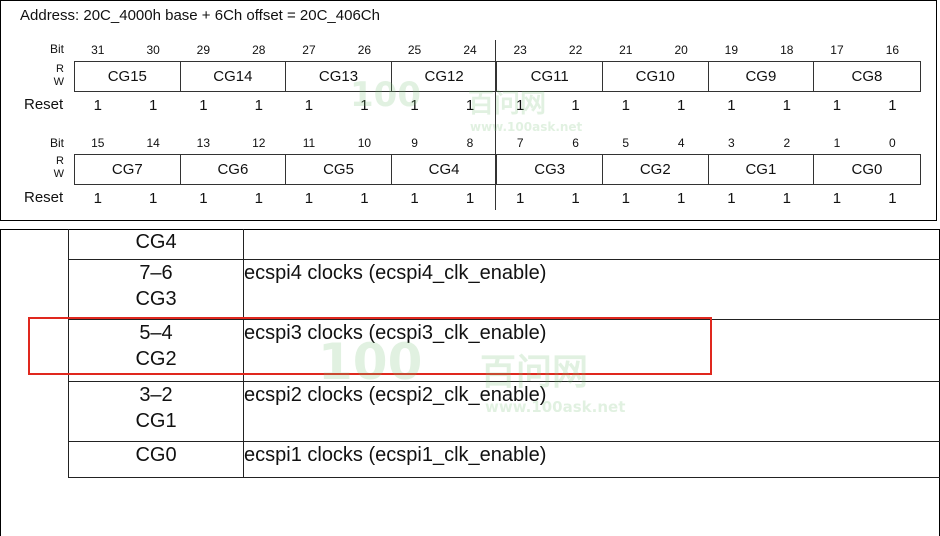  Describe the element at coordinates (156, 272) in the screenshot. I see `field-name-line: 7–6` at that location.